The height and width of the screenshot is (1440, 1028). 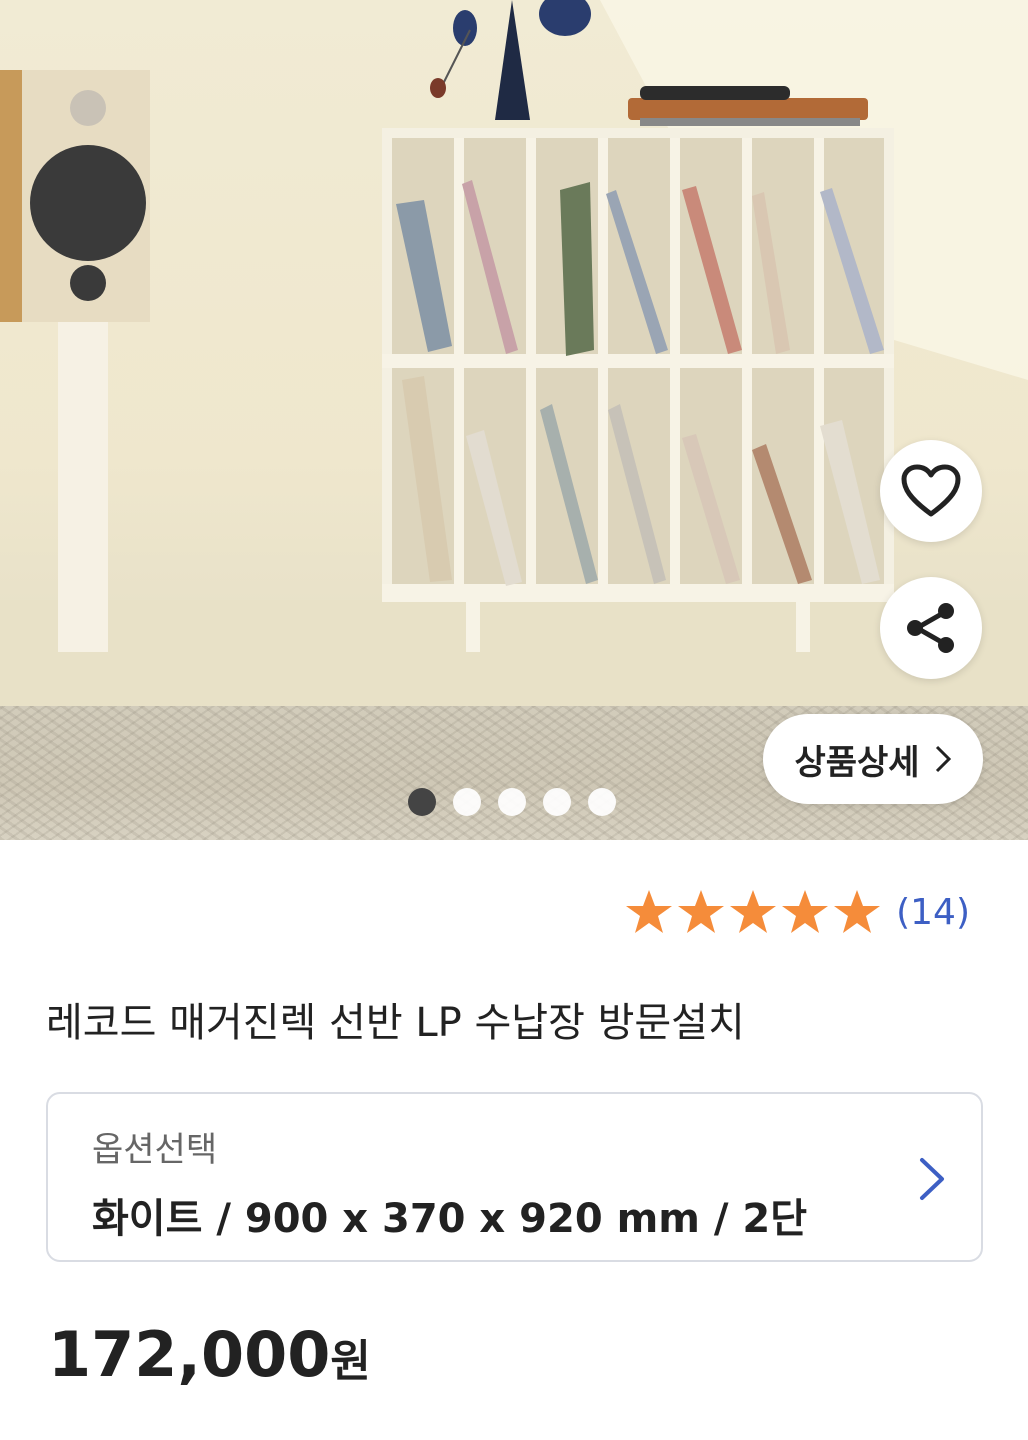 I want to click on heart-outline-icon, so click(x=931, y=490).